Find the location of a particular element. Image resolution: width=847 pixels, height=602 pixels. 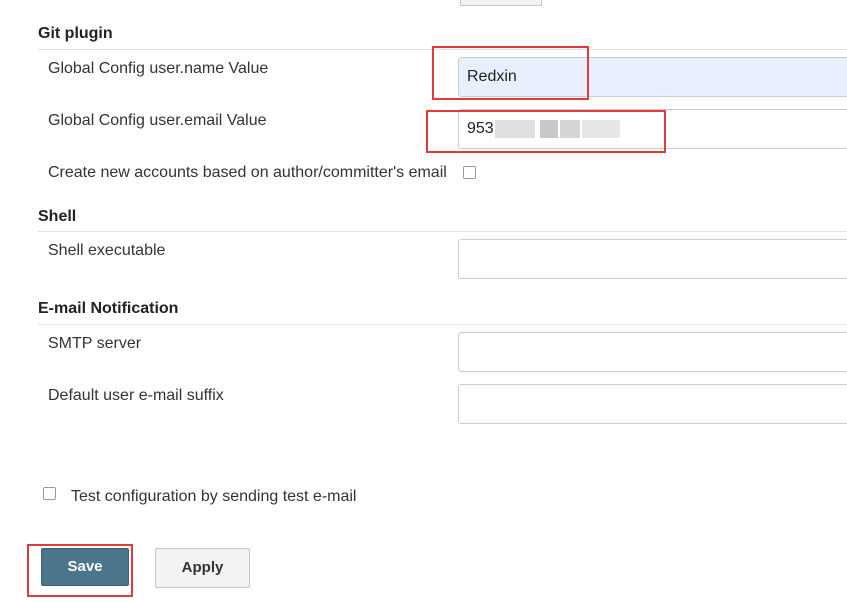

email-notification-section-title: E-mail Notification is located at coordinates (108, 308).